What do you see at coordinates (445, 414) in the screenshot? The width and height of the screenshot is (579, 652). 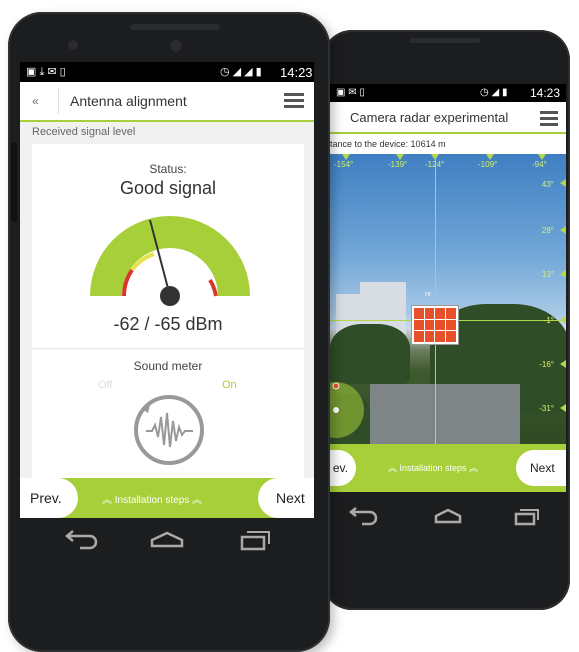 I see `parking-lot` at bounding box center [445, 414].